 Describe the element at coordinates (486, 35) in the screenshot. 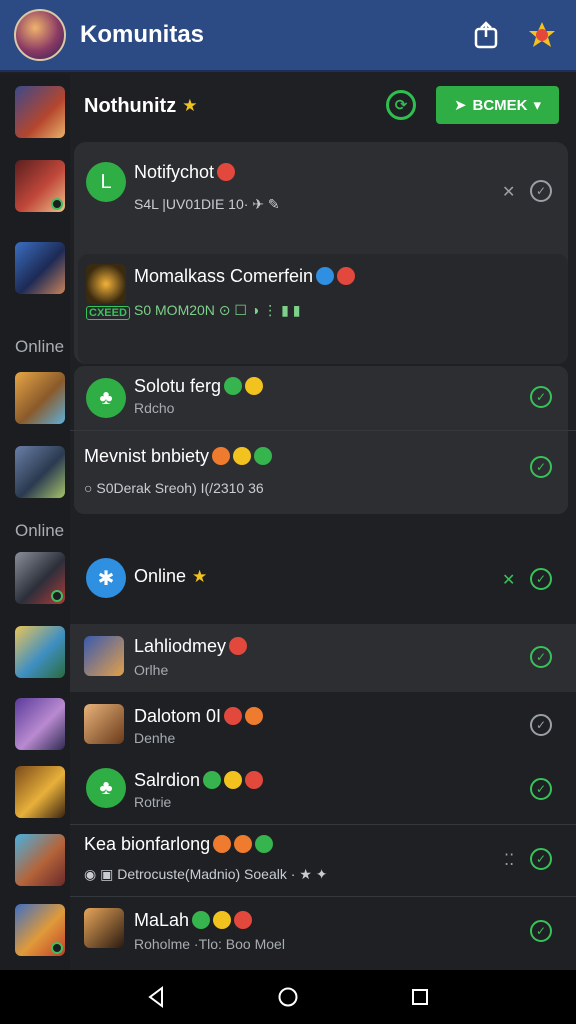

I see `share-icon` at that location.